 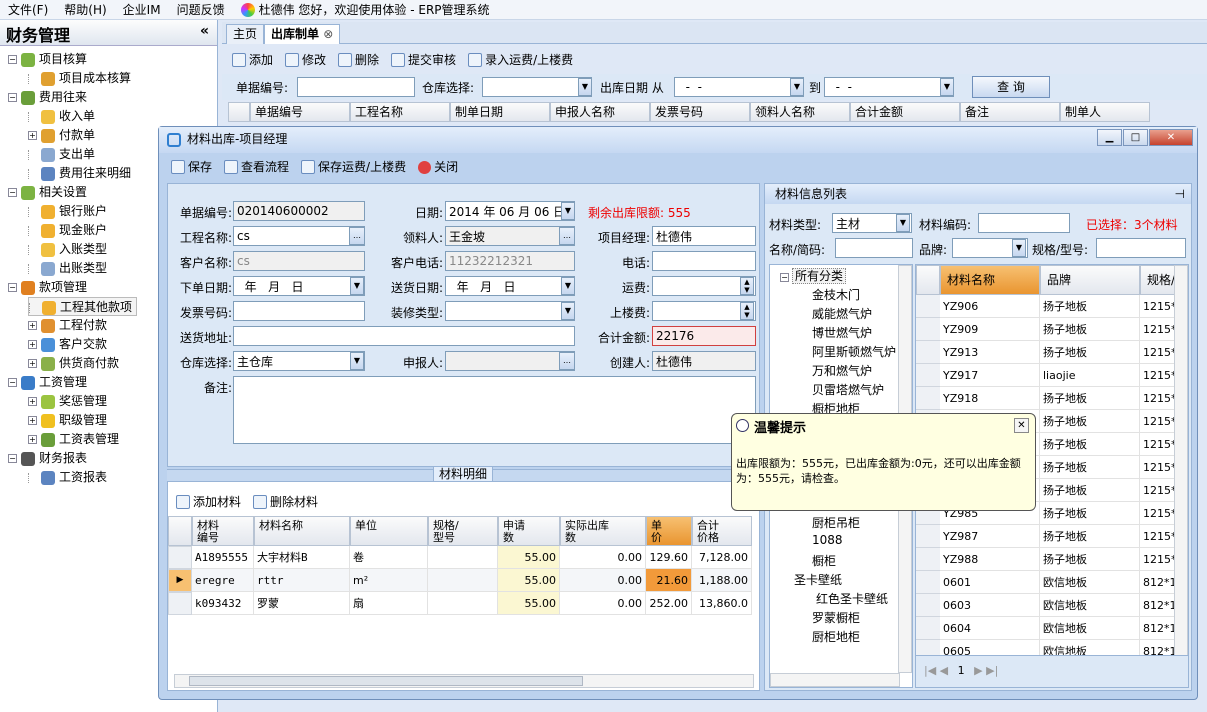 What do you see at coordinates (208, 502) in the screenshot?
I see `add-material-button: 添加材料` at bounding box center [208, 502].